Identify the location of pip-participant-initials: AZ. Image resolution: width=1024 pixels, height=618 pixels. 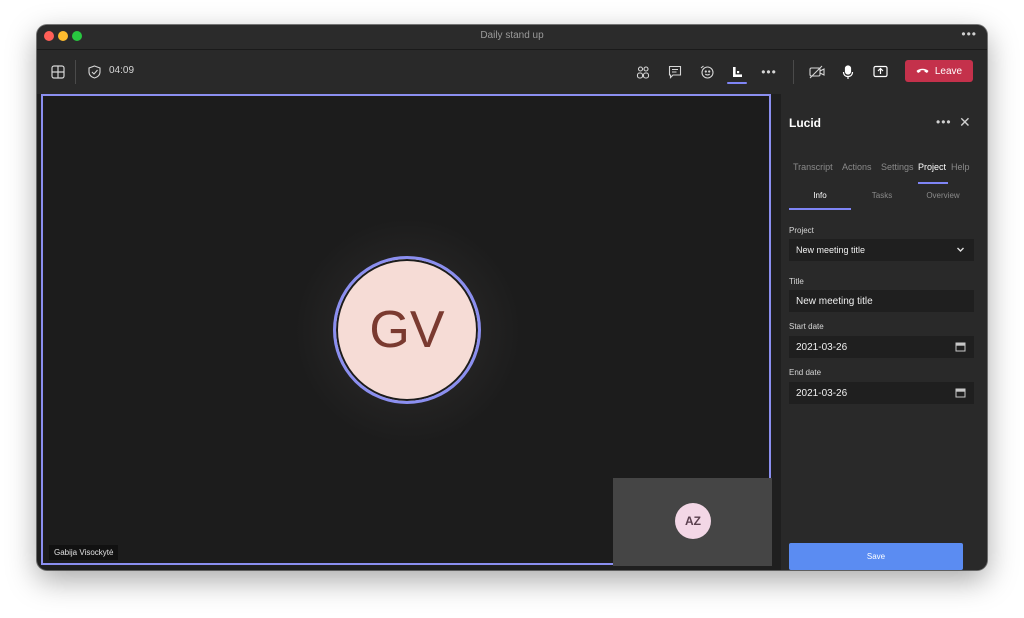
(693, 521).